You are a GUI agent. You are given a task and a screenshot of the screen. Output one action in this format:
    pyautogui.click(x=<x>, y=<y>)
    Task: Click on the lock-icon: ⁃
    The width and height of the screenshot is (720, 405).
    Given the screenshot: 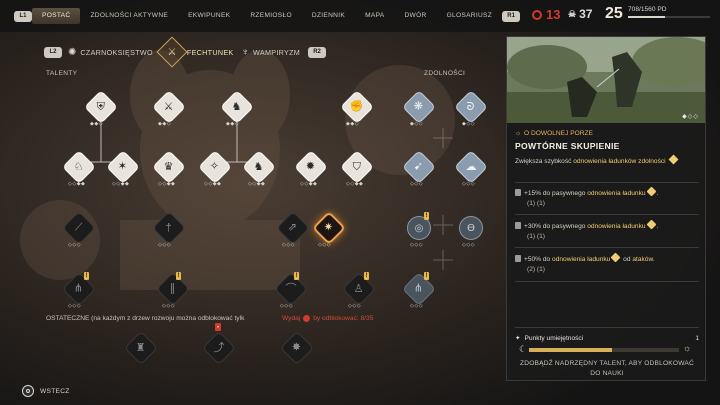 What is the action you would take?
    pyautogui.click(x=218, y=327)
    